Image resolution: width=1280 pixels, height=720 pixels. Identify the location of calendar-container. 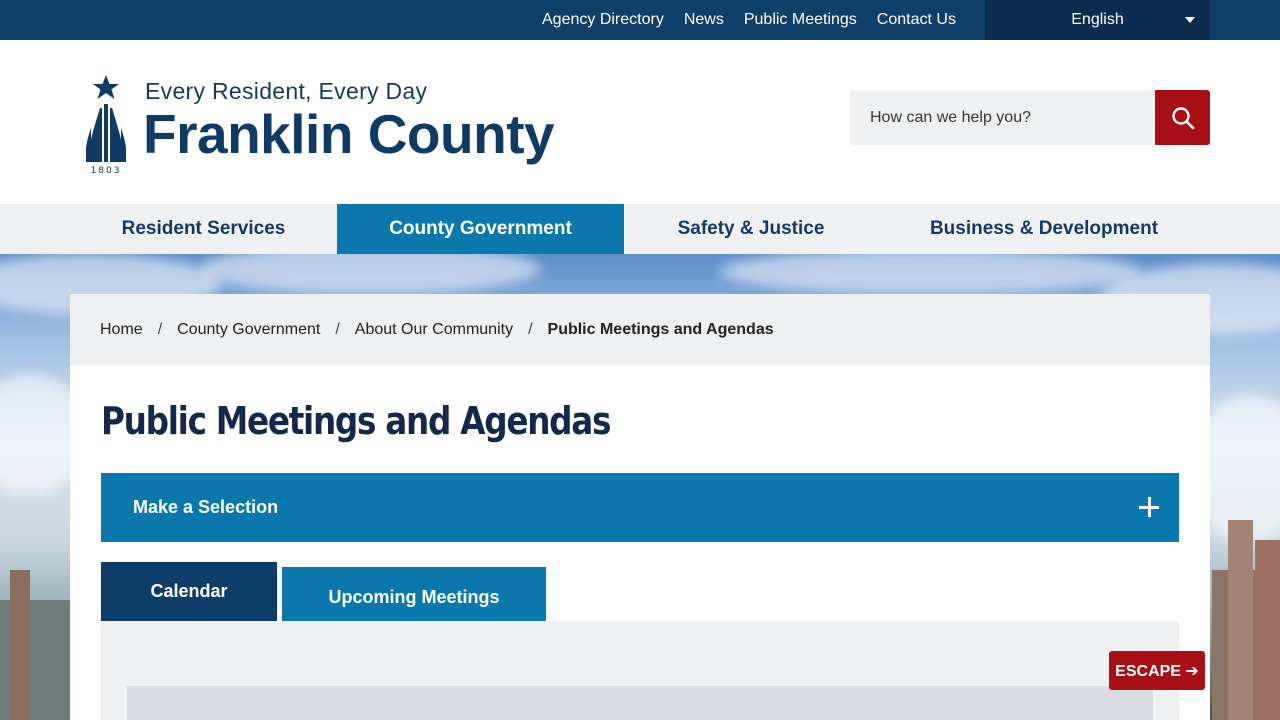
(640, 703).